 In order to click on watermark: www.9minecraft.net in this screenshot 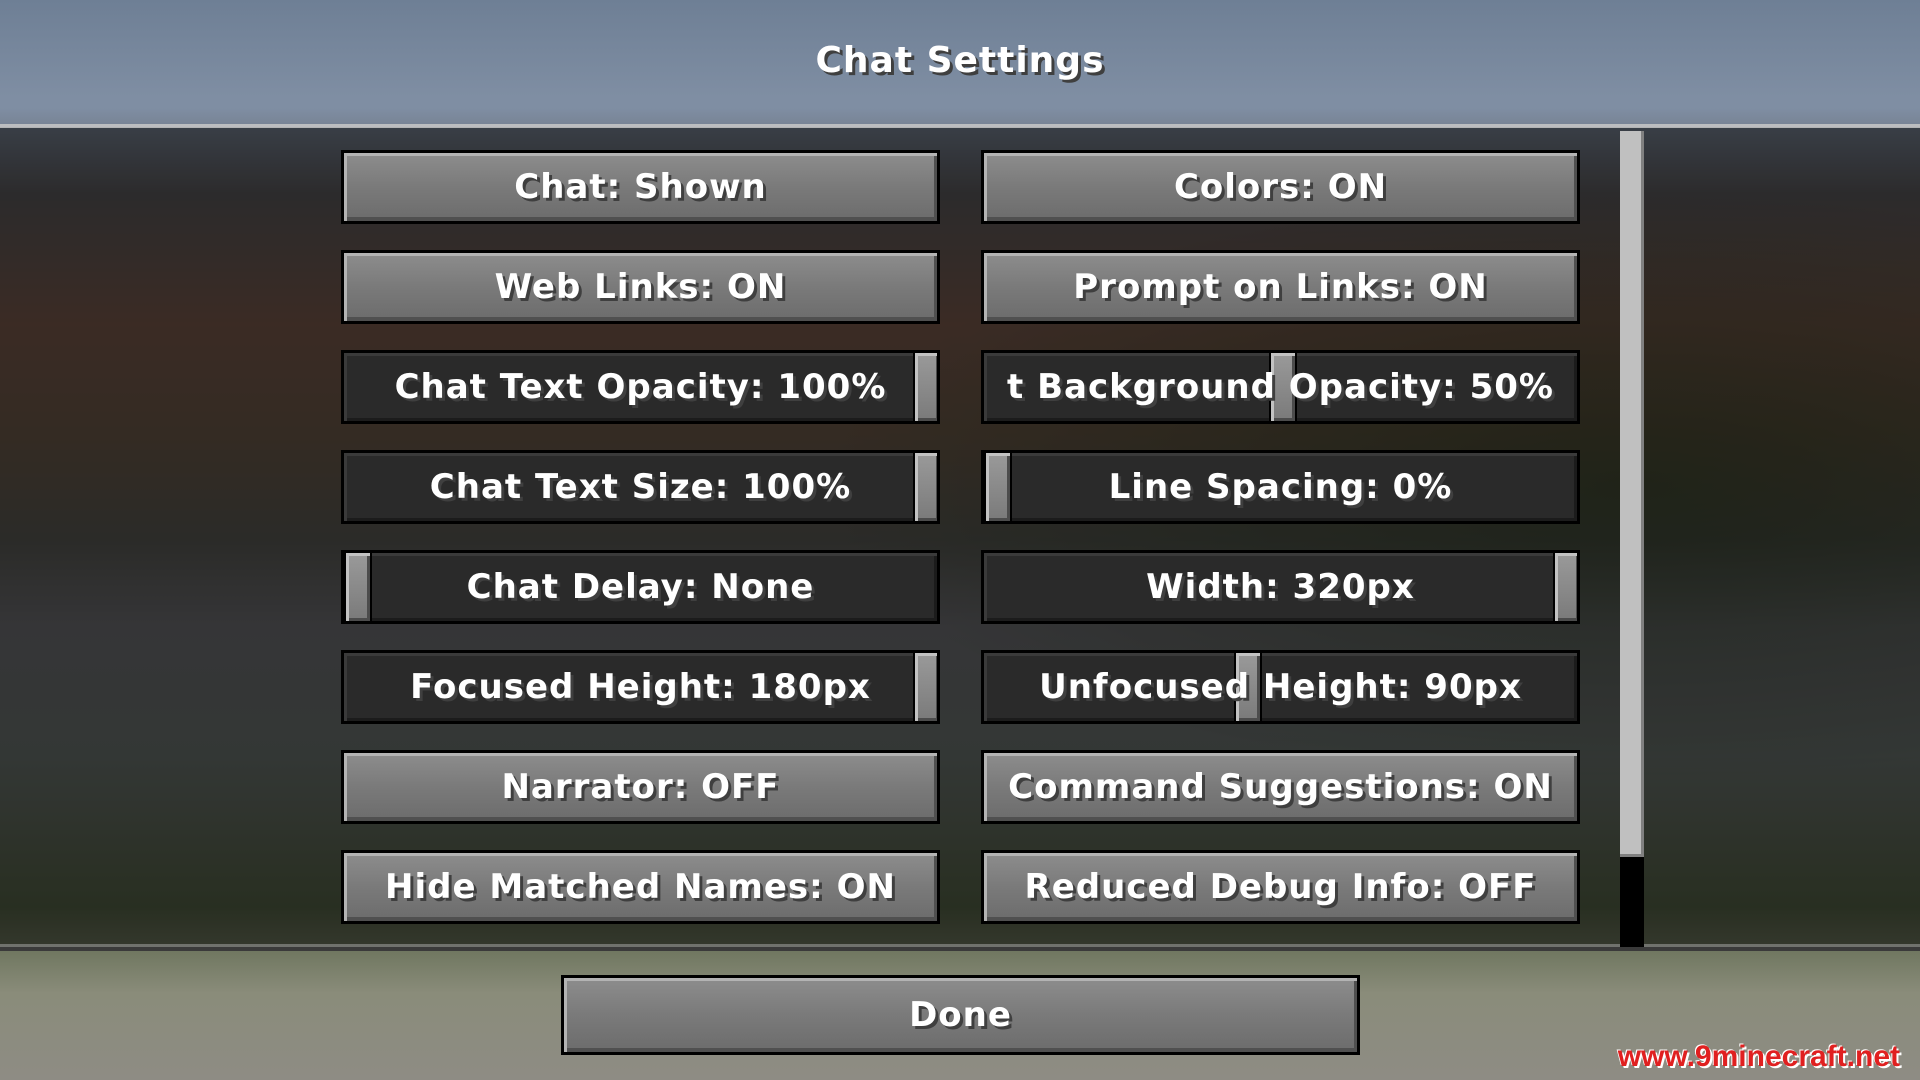, I will do `click(1758, 1056)`.